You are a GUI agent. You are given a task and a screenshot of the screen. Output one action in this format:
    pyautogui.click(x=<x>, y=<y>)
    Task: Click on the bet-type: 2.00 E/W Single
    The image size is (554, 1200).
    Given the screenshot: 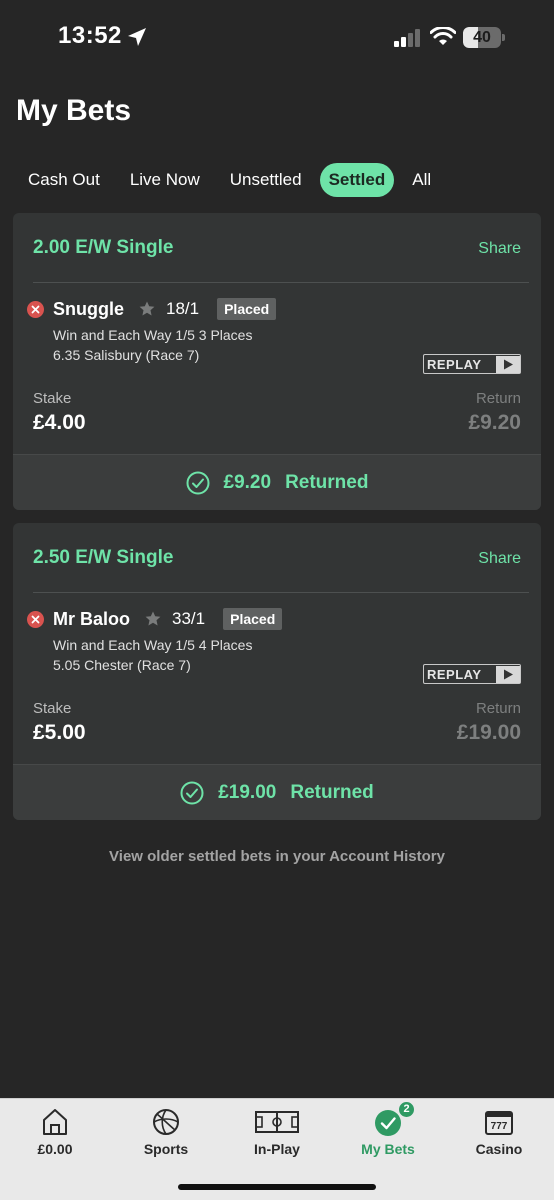 What is the action you would take?
    pyautogui.click(x=103, y=247)
    